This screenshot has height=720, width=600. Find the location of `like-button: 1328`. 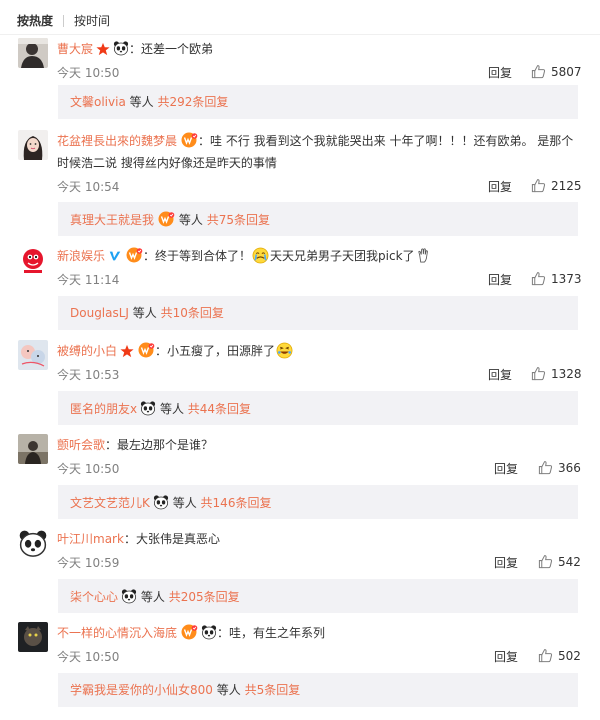

like-button: 1328 is located at coordinates (556, 373).